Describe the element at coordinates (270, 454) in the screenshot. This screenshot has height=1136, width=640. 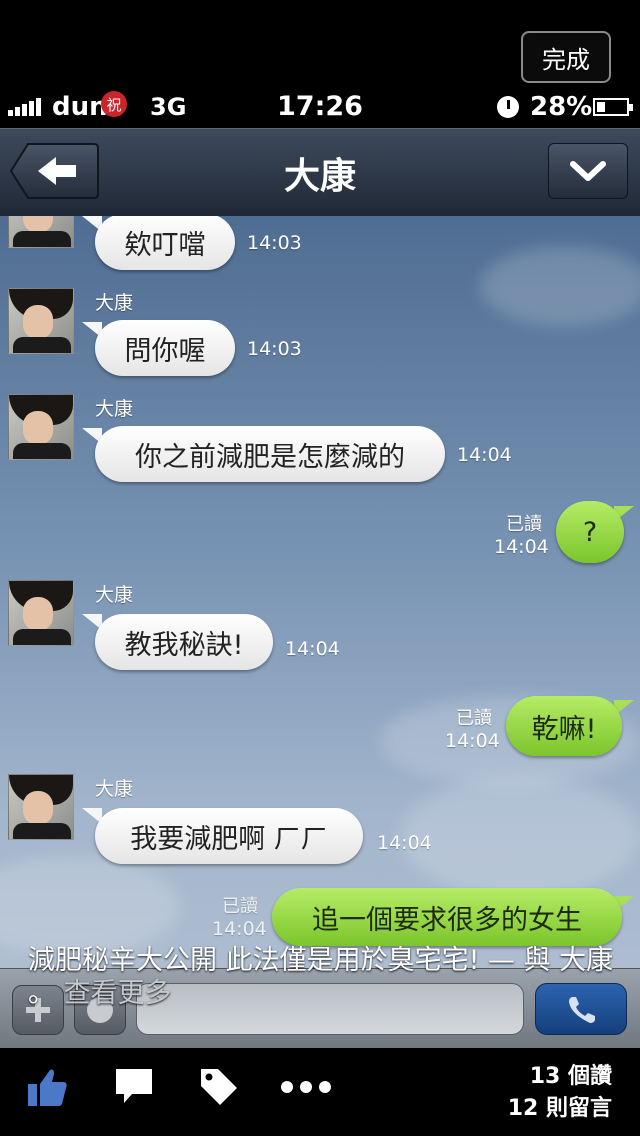
I see `message-bubble: 你之前減肥是怎麼減的` at that location.